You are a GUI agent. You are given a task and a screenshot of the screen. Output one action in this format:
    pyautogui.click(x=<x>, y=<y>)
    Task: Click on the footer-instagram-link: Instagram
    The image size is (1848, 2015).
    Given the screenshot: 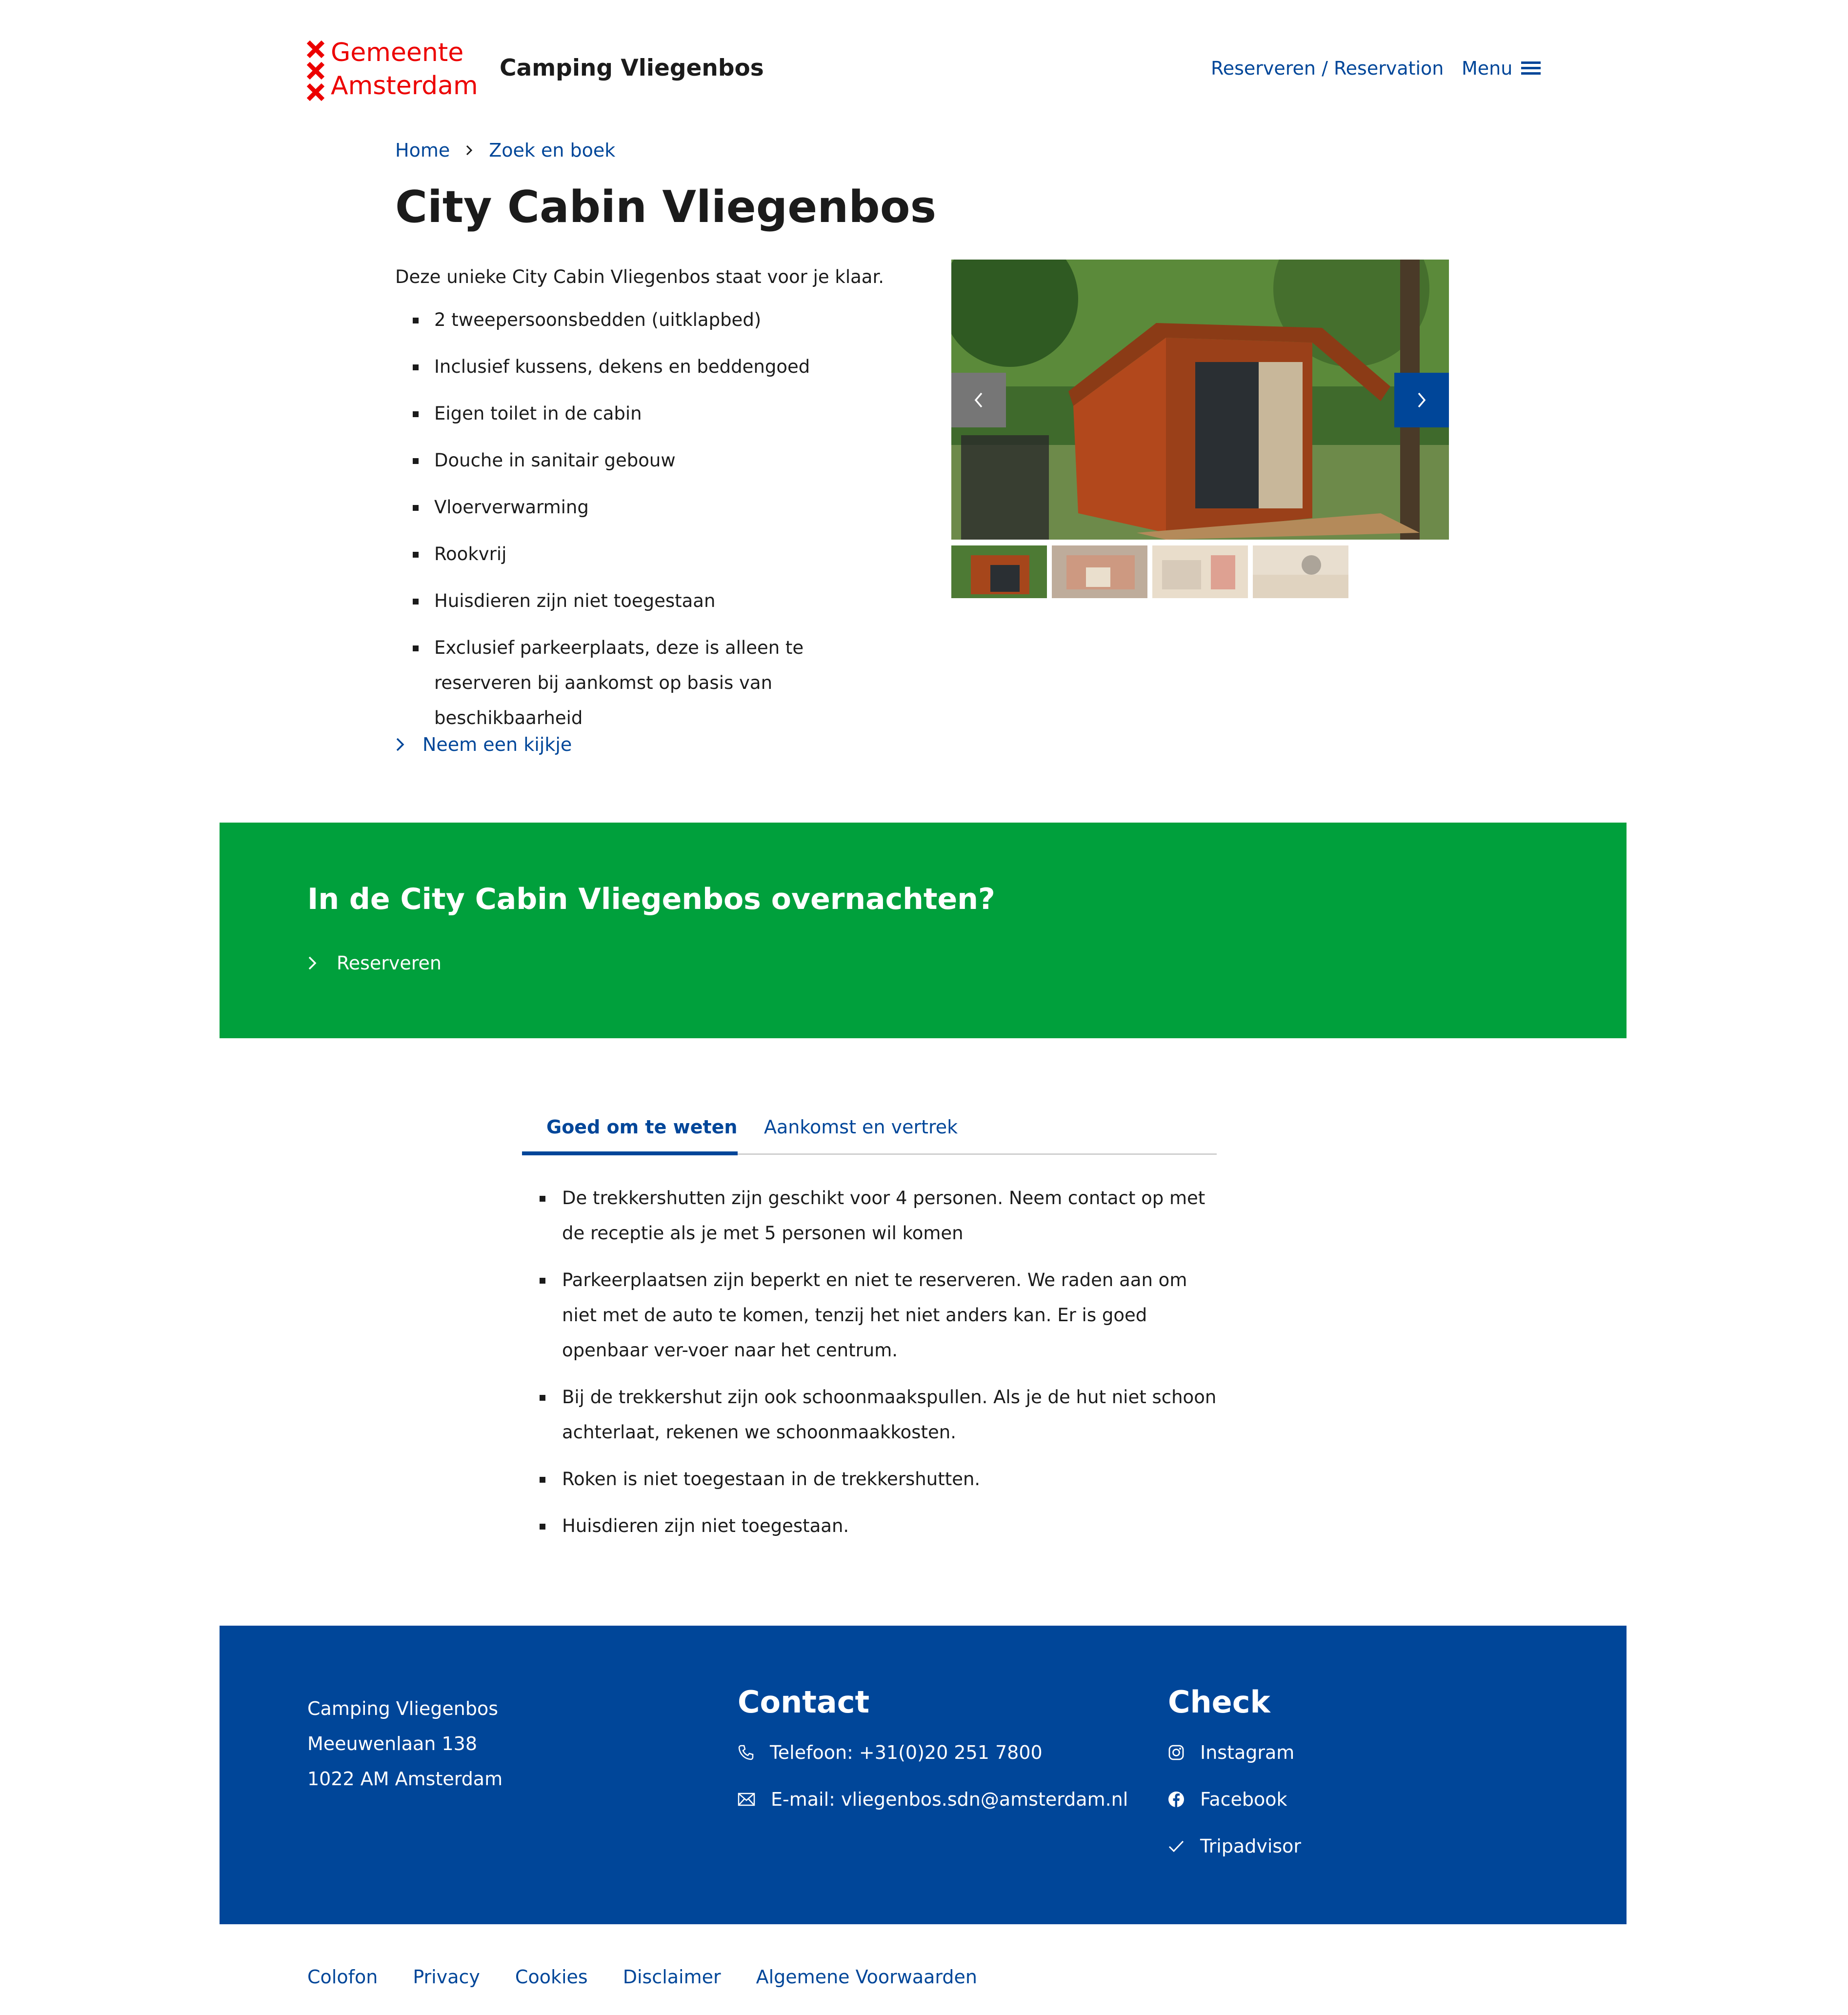 What is the action you would take?
    pyautogui.click(x=1231, y=1752)
    